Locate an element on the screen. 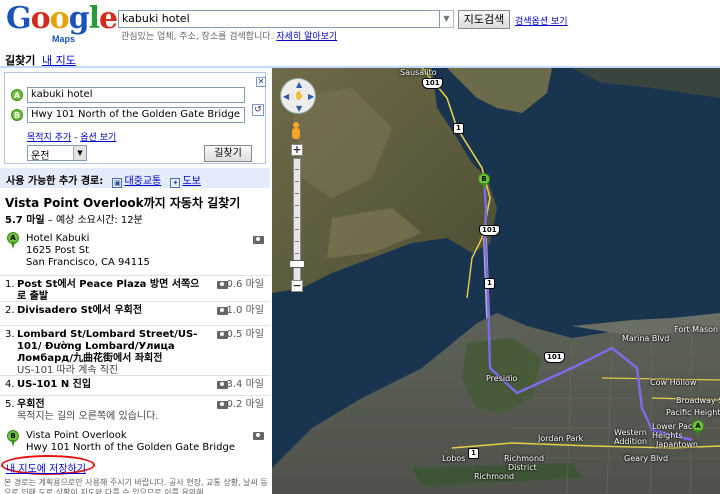 The width and height of the screenshot is (720, 494). swap-arrow-icon: ↺ is located at coordinates (258, 110).